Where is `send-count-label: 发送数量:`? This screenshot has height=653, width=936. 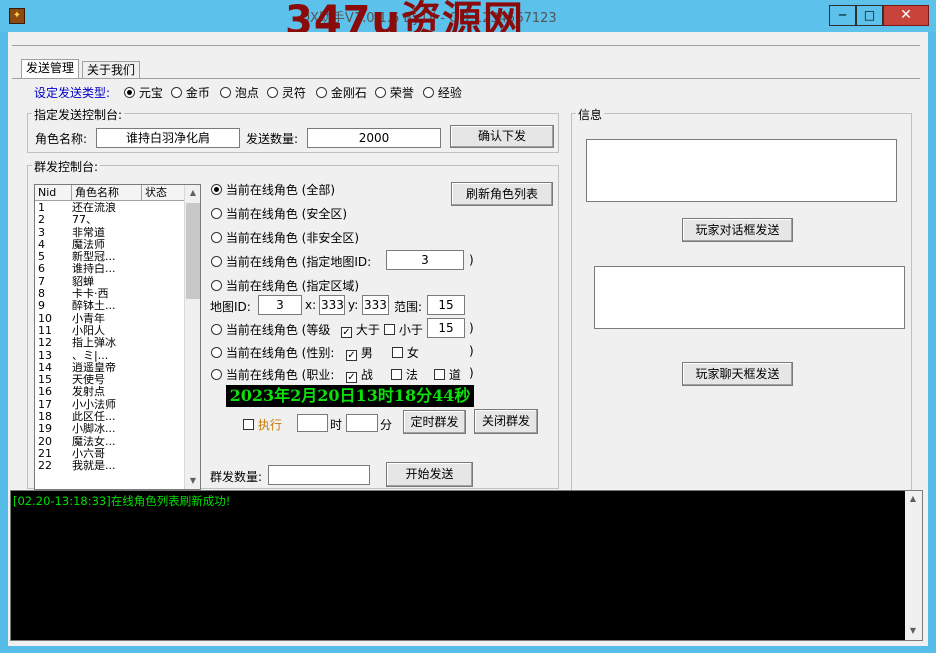 send-count-label: 发送数量: is located at coordinates (272, 139).